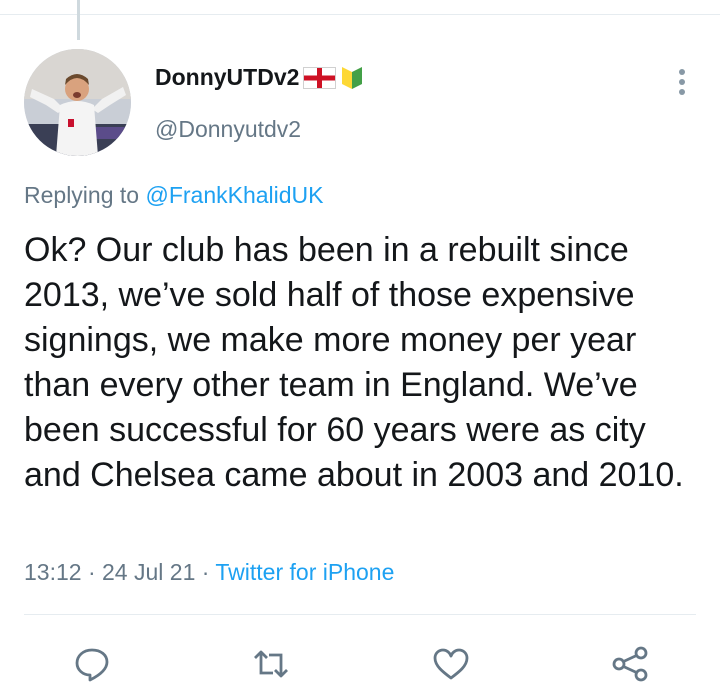 Image resolution: width=720 pixels, height=697 pixels. What do you see at coordinates (234, 195) in the screenshot?
I see `replying-to-link: @FrankKhalidUK` at bounding box center [234, 195].